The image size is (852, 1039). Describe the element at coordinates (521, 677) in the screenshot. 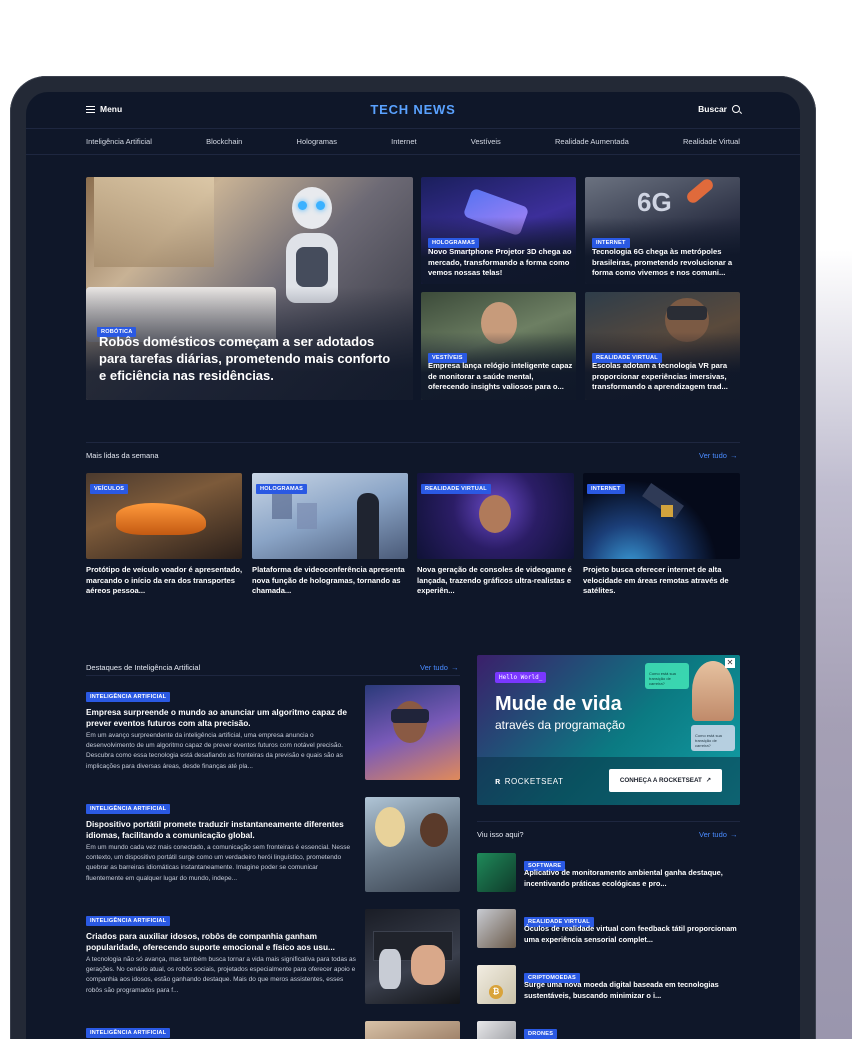

I see `ad-hello-tag: Hello World_` at that location.